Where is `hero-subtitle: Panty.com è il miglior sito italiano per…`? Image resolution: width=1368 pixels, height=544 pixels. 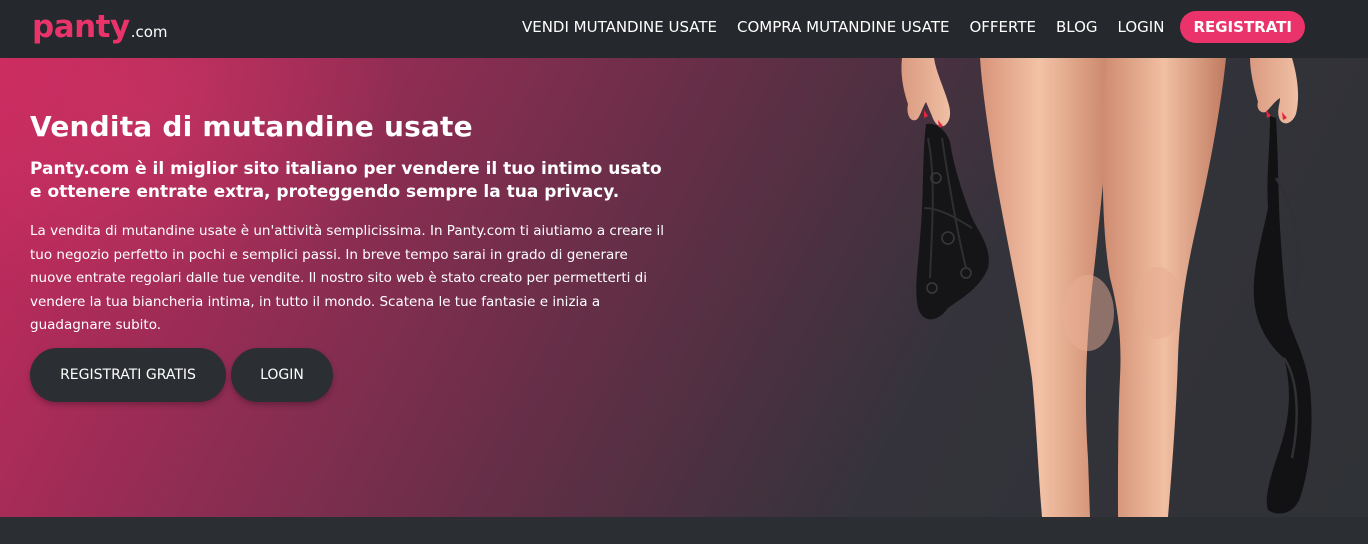 hero-subtitle: Panty.com è il miglior sito italiano per… is located at coordinates (346, 180).